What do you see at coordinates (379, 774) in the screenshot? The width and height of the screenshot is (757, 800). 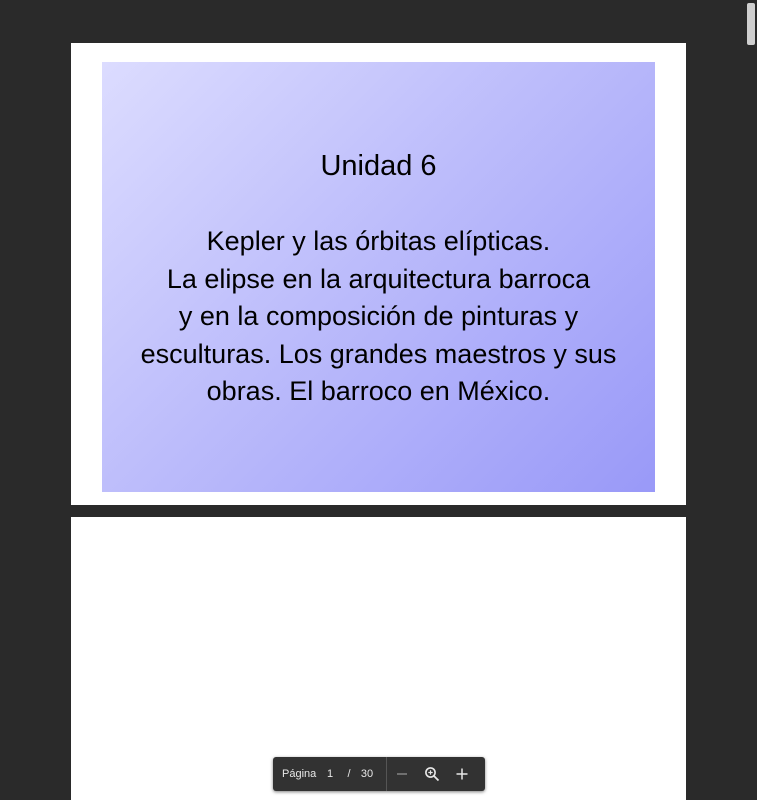 I see `pdf-toolbar: Página / 30` at bounding box center [379, 774].